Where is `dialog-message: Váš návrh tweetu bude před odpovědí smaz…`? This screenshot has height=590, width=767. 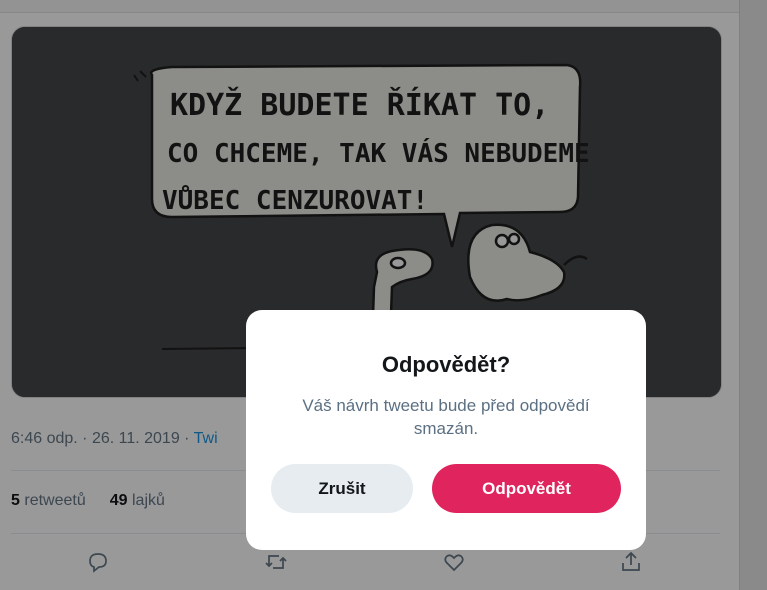
dialog-message: Váš návrh tweetu bude před odpovědí smaz… is located at coordinates (446, 417).